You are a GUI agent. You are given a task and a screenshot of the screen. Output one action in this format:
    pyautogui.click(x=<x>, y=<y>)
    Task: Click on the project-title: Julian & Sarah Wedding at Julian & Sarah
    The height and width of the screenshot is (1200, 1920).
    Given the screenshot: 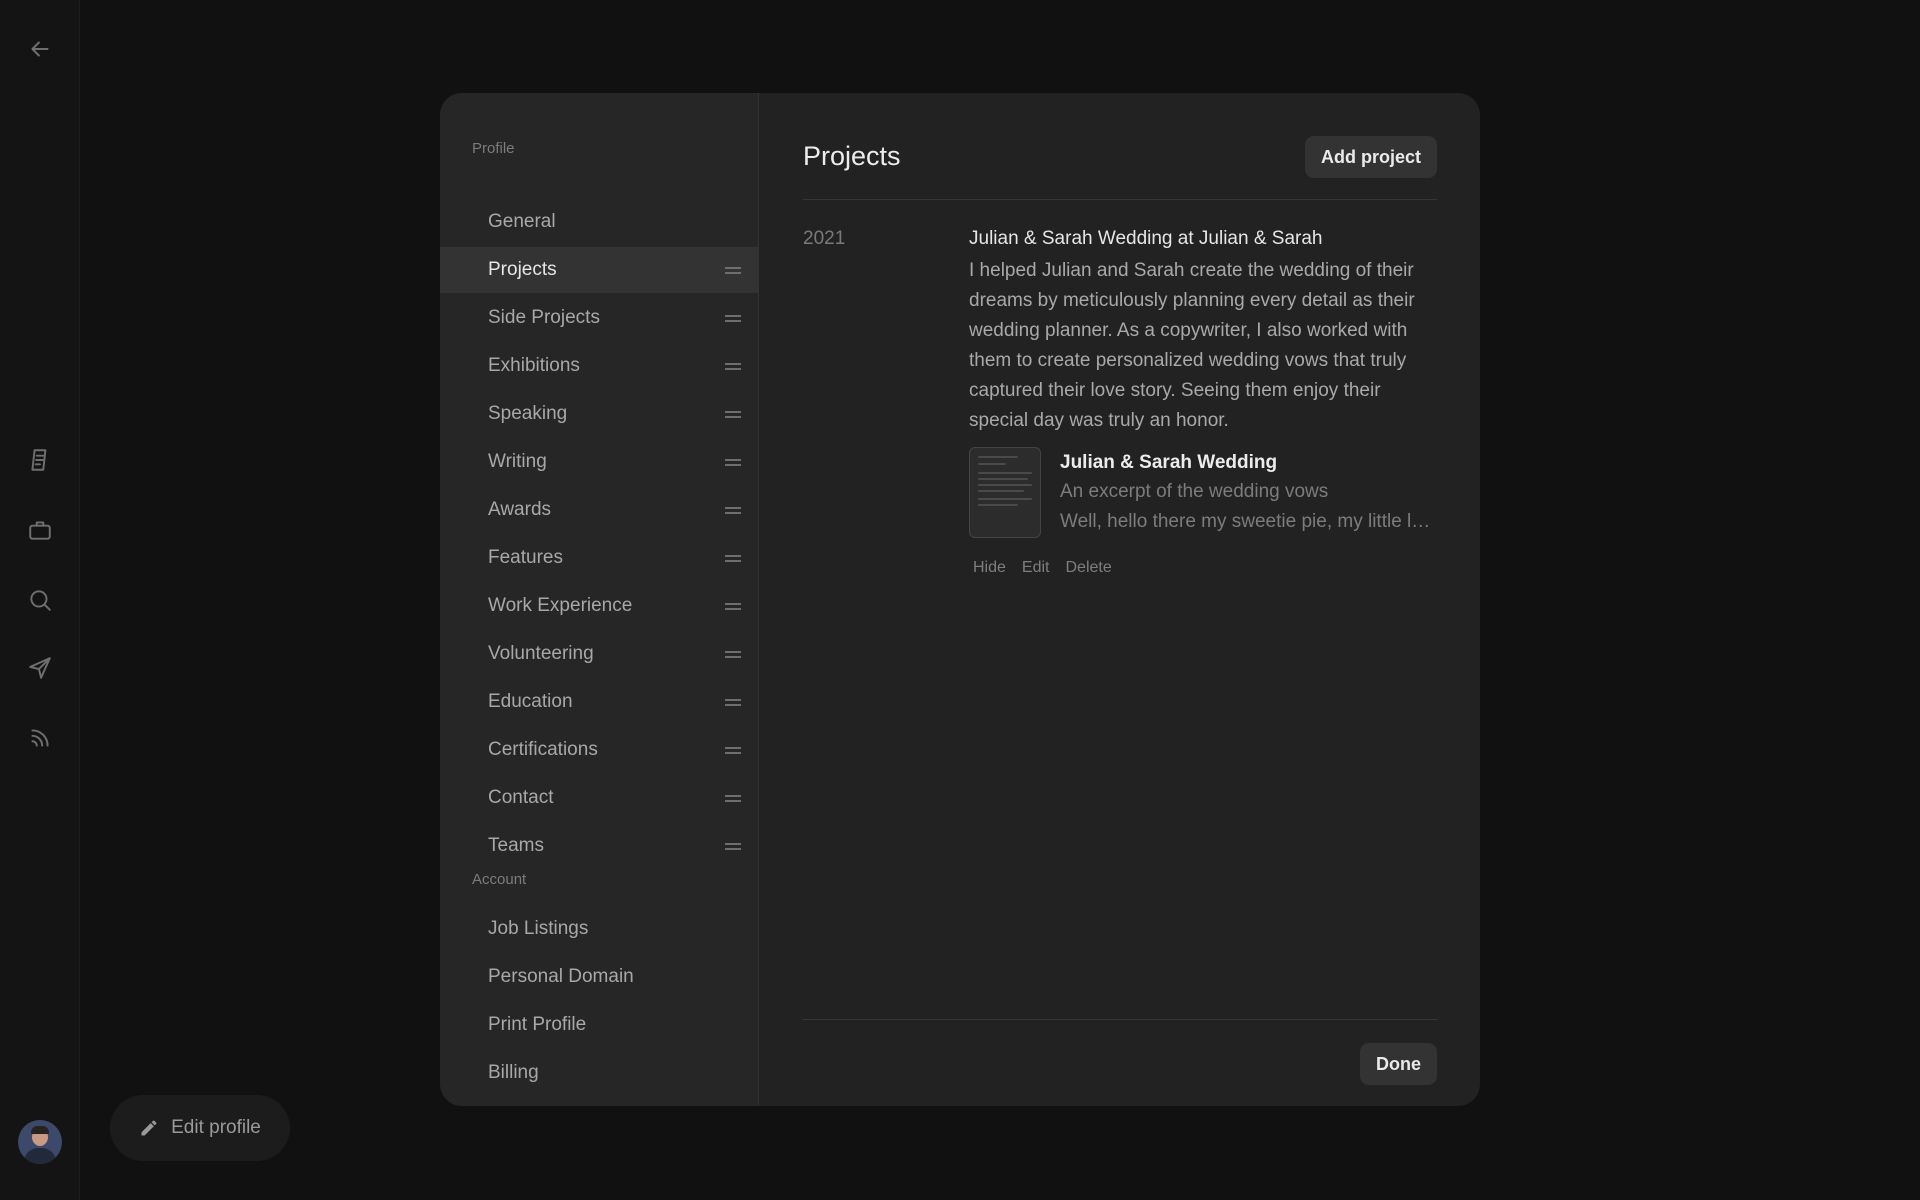 What is the action you would take?
    pyautogui.click(x=1146, y=238)
    